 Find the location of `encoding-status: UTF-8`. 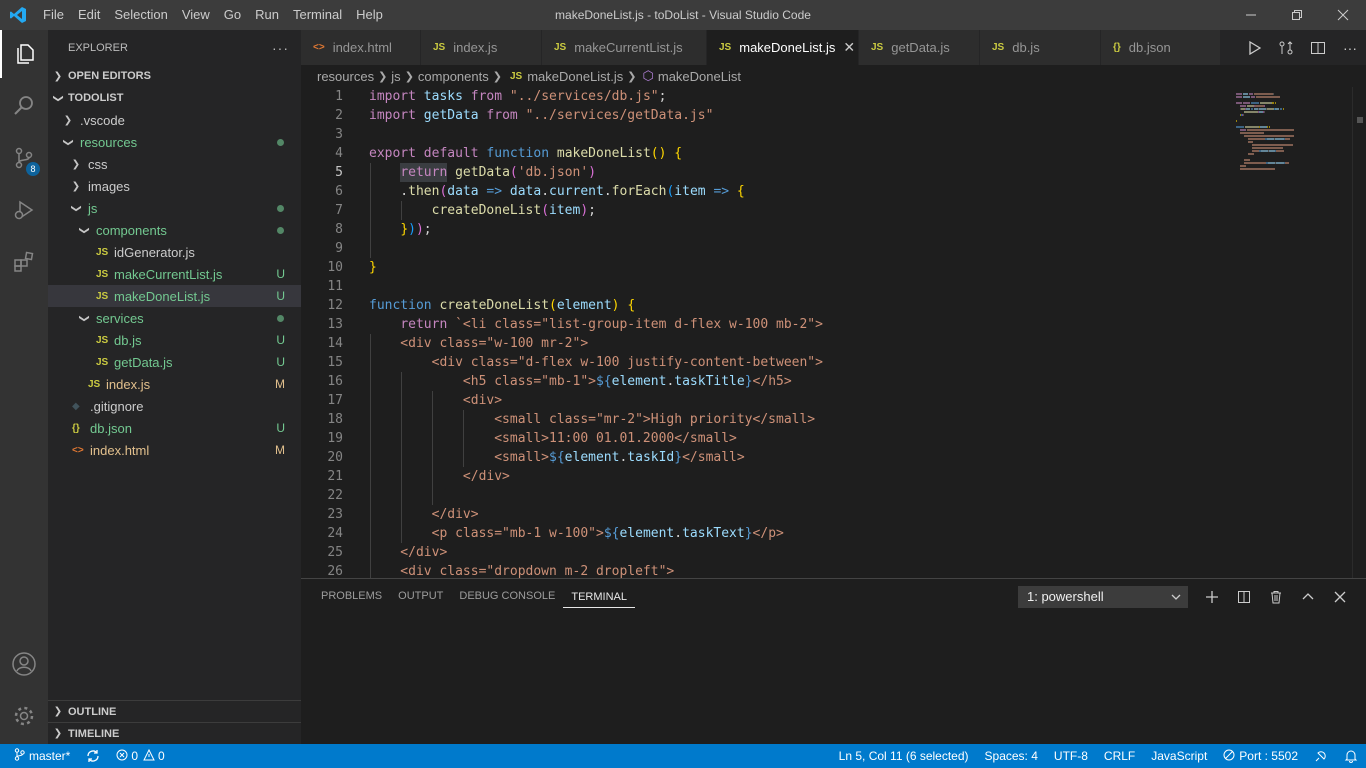

encoding-status: UTF-8 is located at coordinates (1071, 756).